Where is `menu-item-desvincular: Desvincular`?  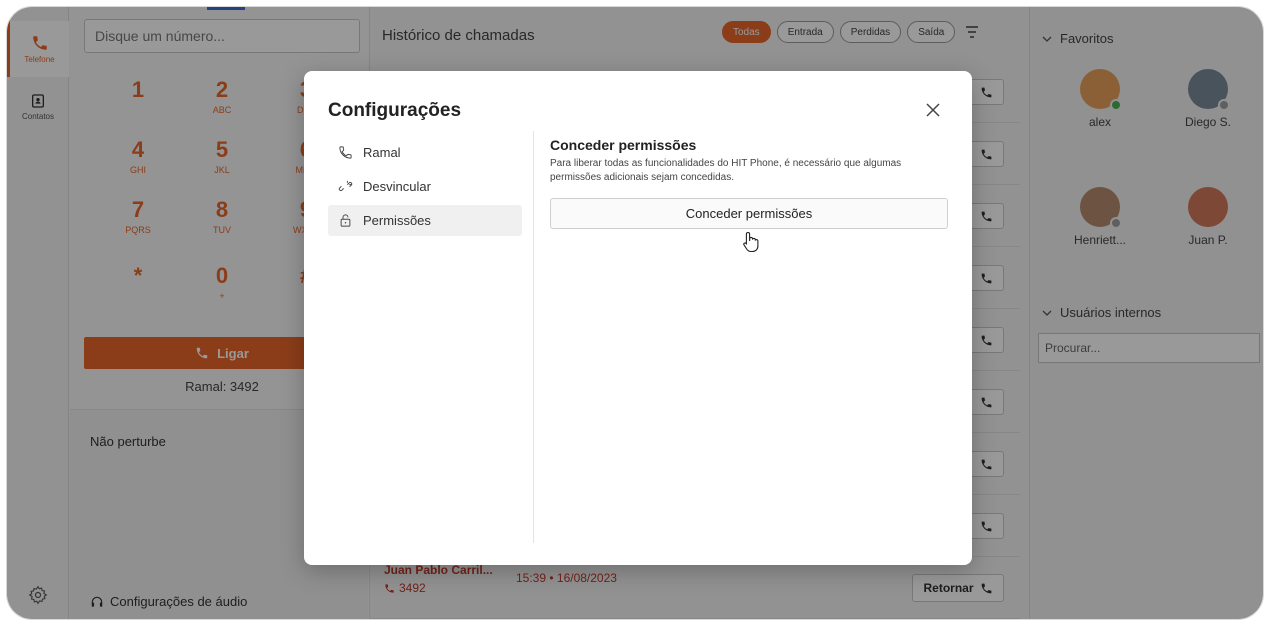
menu-item-desvincular: Desvincular is located at coordinates (425, 186).